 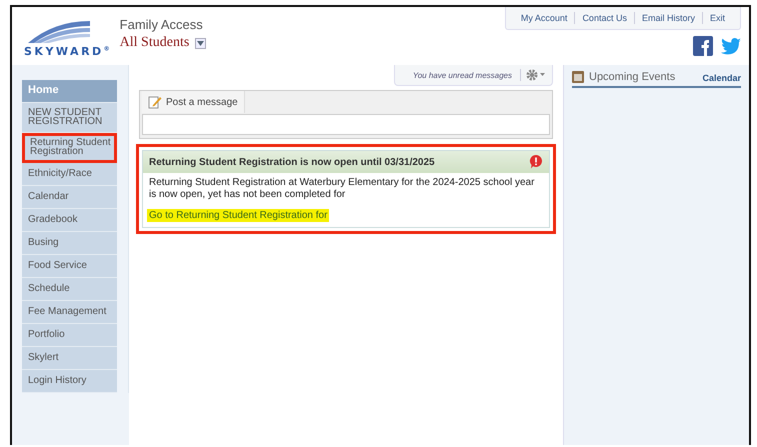 What do you see at coordinates (67, 51) in the screenshot?
I see `logo-text: SKYWARD$^{®}$` at bounding box center [67, 51].